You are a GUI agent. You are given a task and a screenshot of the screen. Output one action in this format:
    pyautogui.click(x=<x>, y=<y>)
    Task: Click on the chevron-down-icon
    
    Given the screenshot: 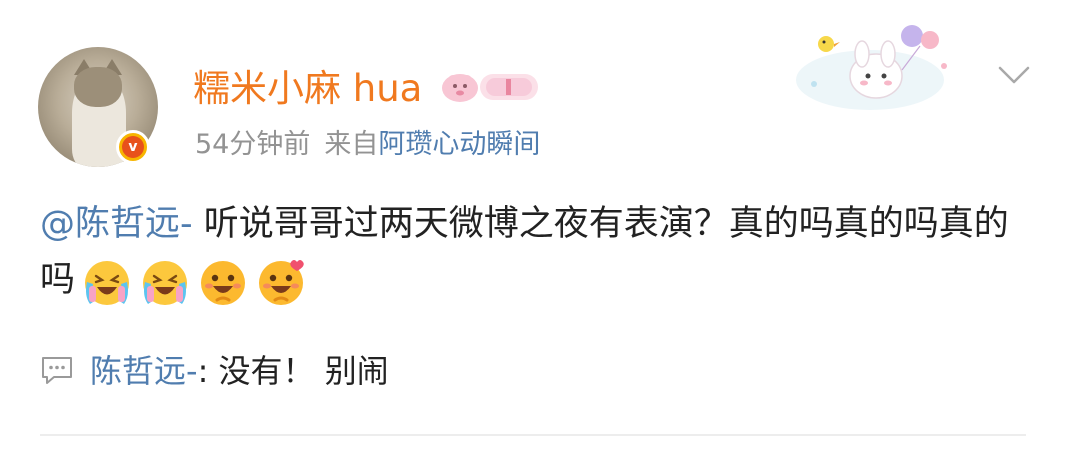 What is the action you would take?
    pyautogui.click(x=1014, y=75)
    